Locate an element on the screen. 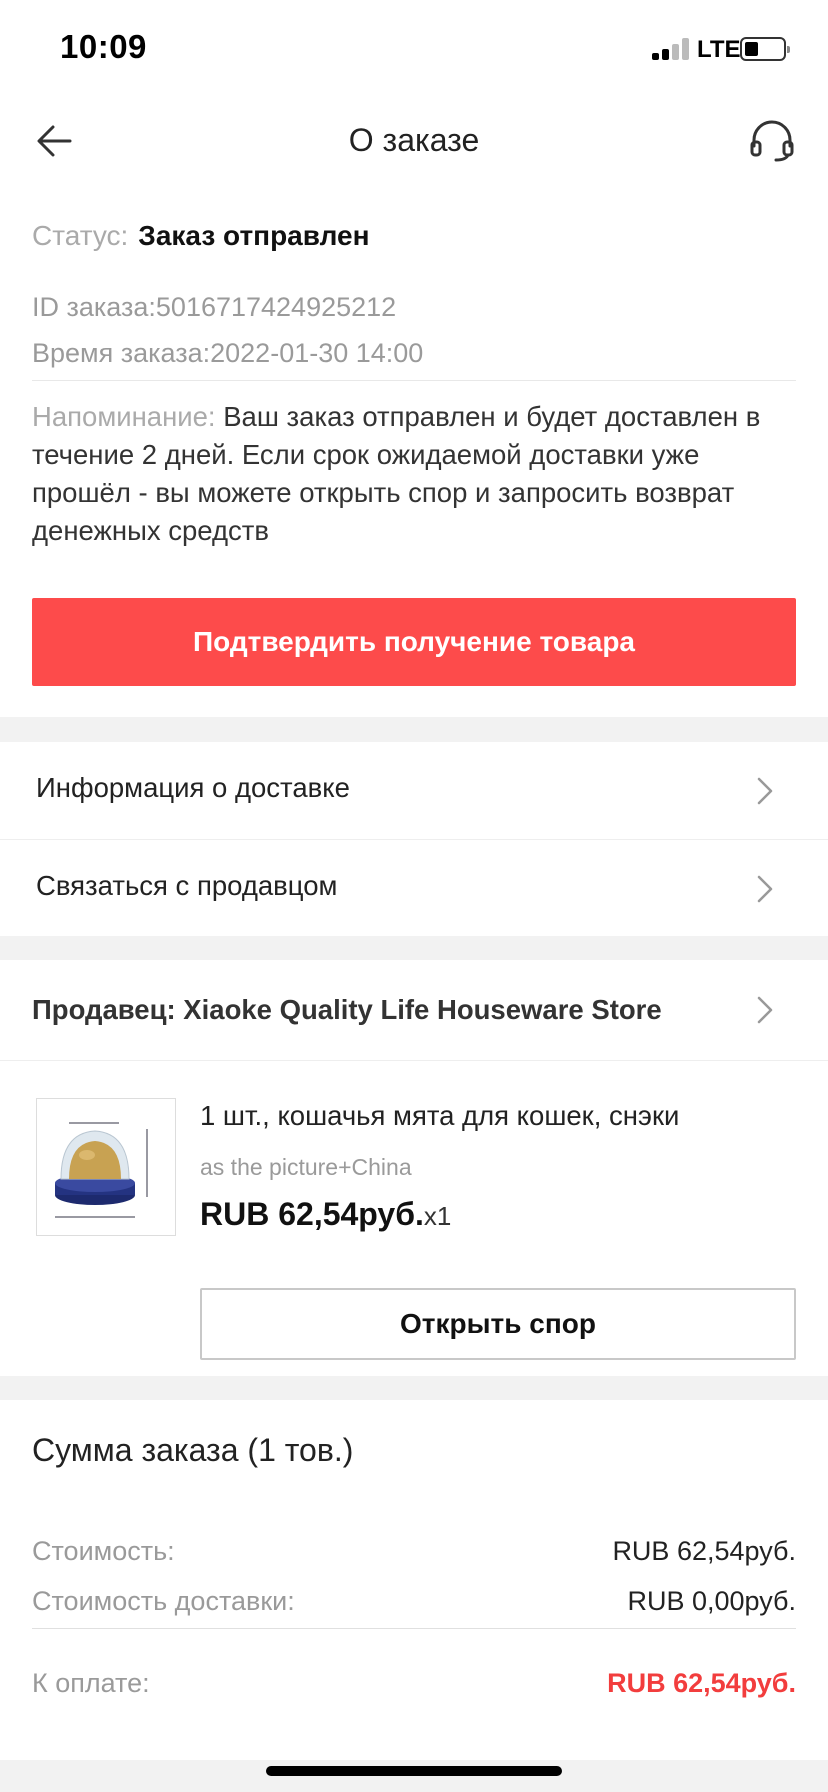 The width and height of the screenshot is (828, 1792). summary-title: Сумма заказа (1 тов.) is located at coordinates (193, 1450).